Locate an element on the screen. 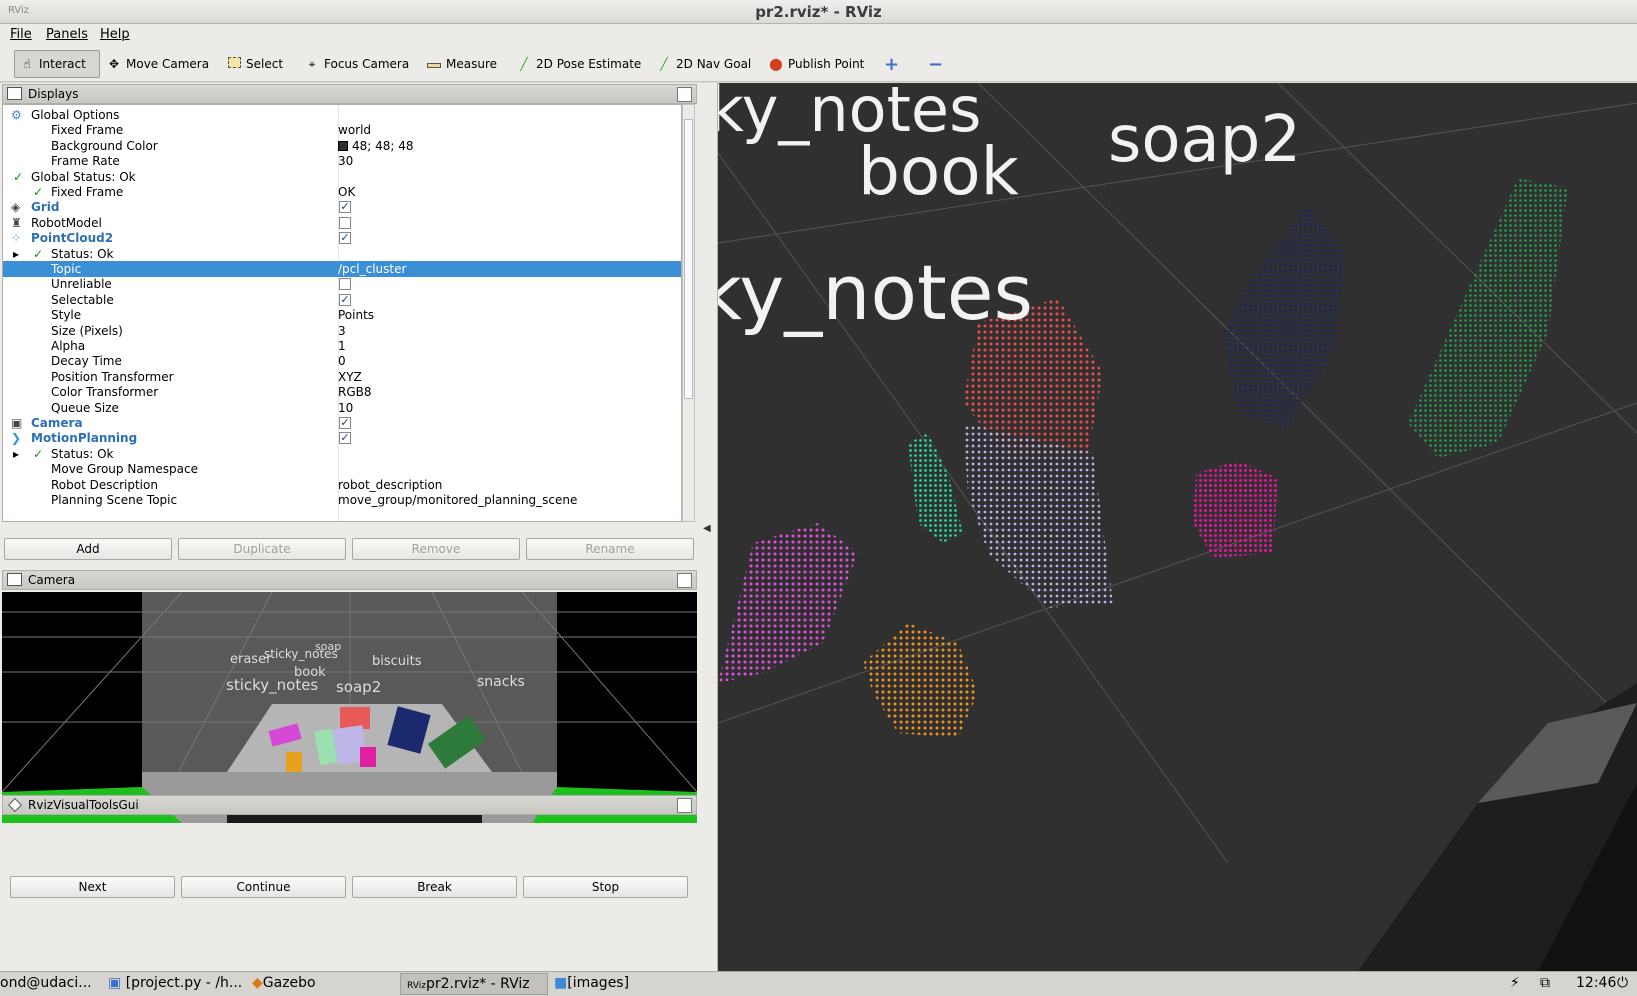 The height and width of the screenshot is (996, 1637). taskbar-images: ■[images] is located at coordinates (591, 983).